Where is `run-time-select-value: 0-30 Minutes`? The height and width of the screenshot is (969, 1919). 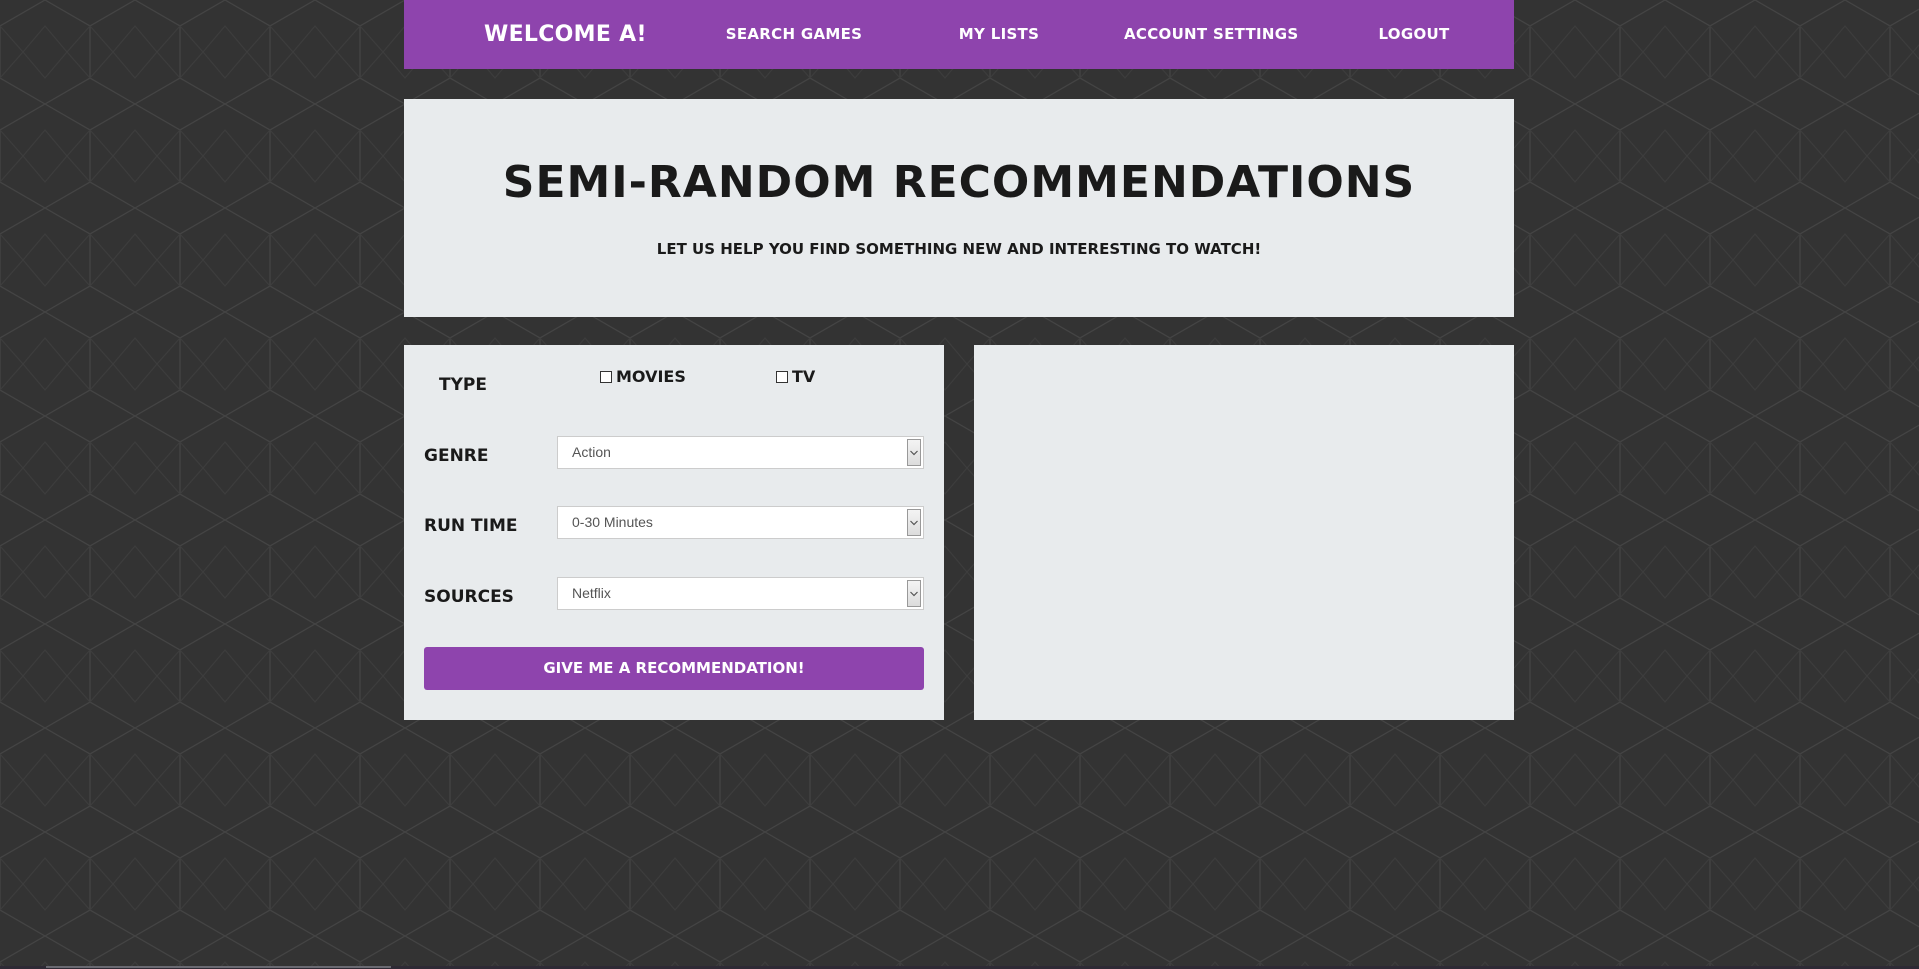
run-time-select-value: 0-30 Minutes is located at coordinates (612, 522).